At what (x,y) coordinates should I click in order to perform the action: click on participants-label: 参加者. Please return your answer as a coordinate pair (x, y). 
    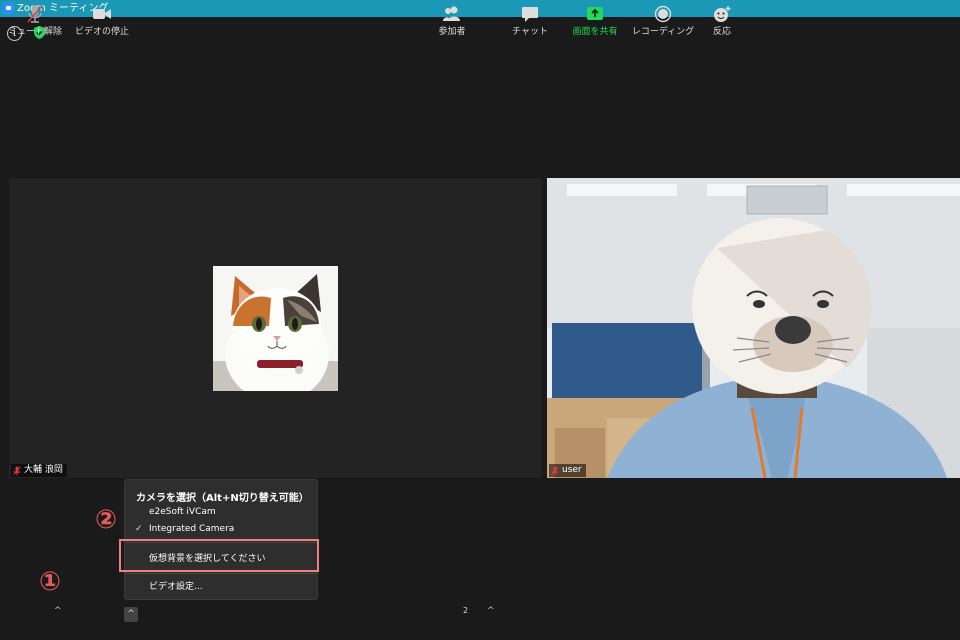
    Looking at the image, I should click on (452, 32).